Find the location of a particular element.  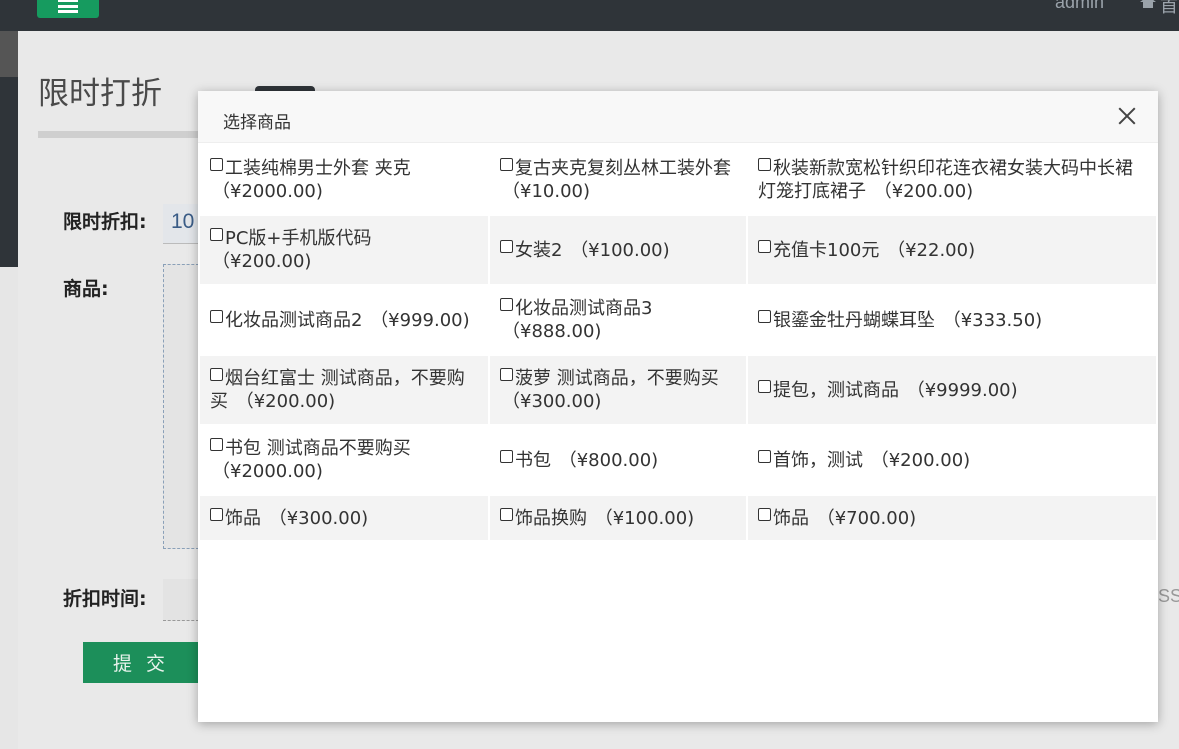

goods-item: 饰品 （¥700.00) is located at coordinates (952, 518).